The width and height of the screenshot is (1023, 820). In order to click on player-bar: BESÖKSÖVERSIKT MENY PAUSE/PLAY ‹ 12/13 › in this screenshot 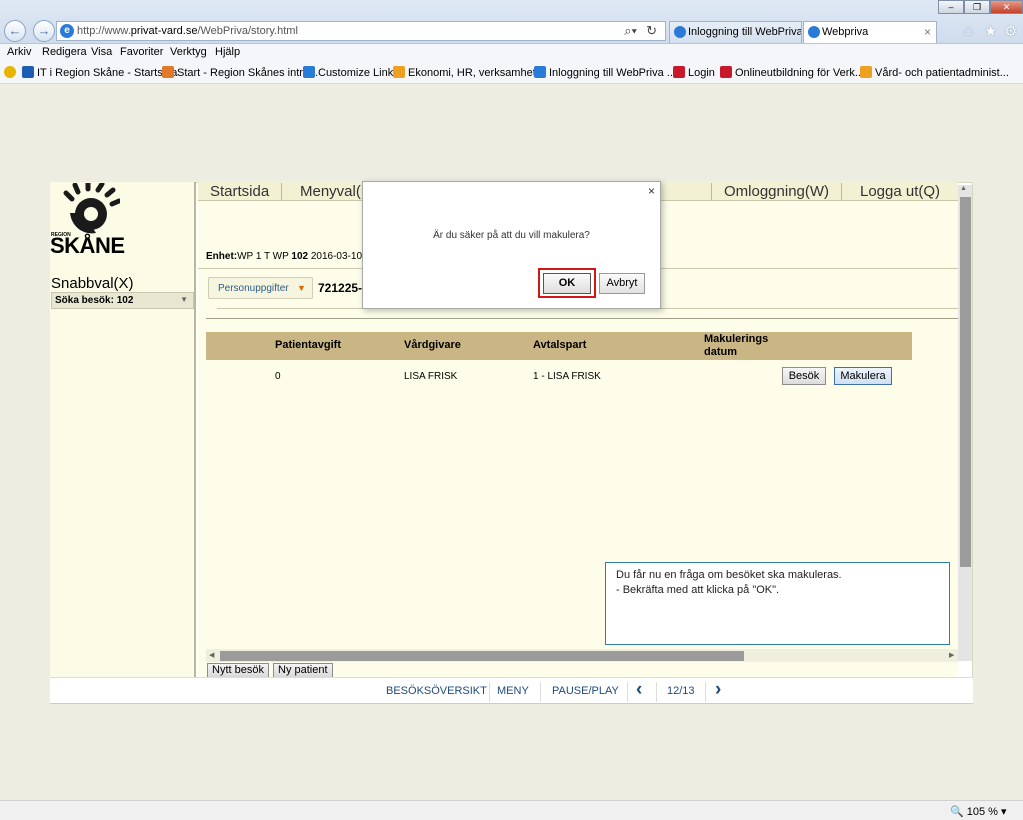, I will do `click(511, 690)`.